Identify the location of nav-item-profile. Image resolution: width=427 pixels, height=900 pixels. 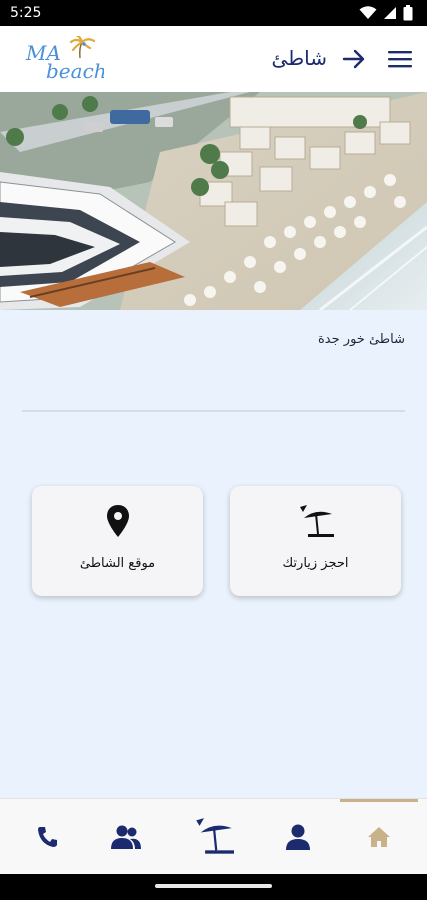
(298, 836).